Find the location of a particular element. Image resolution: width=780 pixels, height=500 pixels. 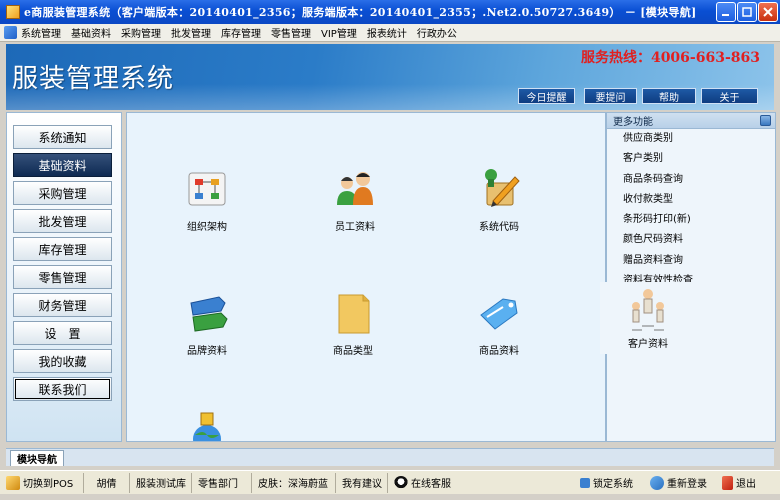

more-item-gift-query: 赠品资料查询 is located at coordinates (691, 261).